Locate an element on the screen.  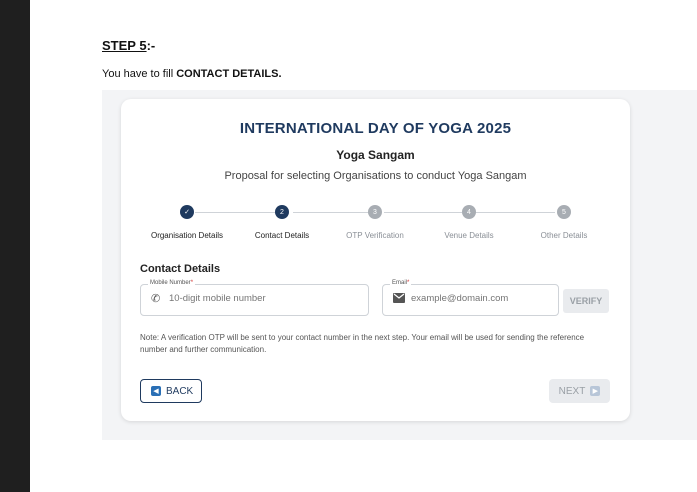
email-field-label: Email* is located at coordinates (401, 283).